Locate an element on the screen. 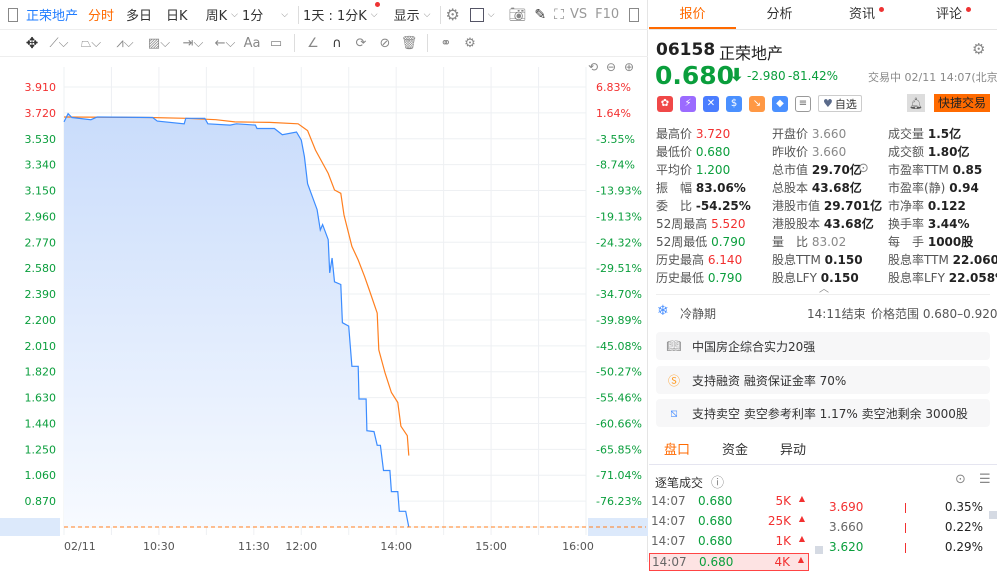 This screenshot has width=997, height=571. pct-tick-label: -55.46% is located at coordinates (619, 398).